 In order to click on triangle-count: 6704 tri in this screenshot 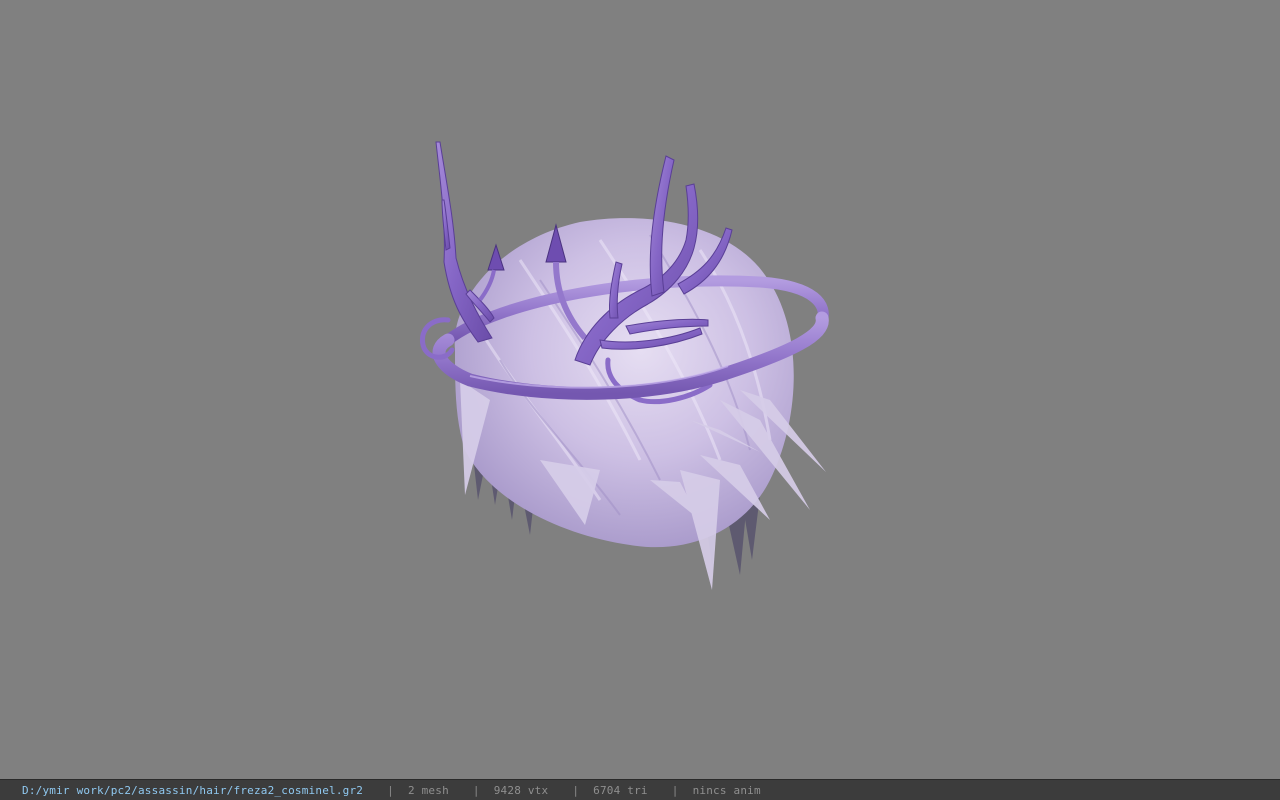, I will do `click(620, 790)`.